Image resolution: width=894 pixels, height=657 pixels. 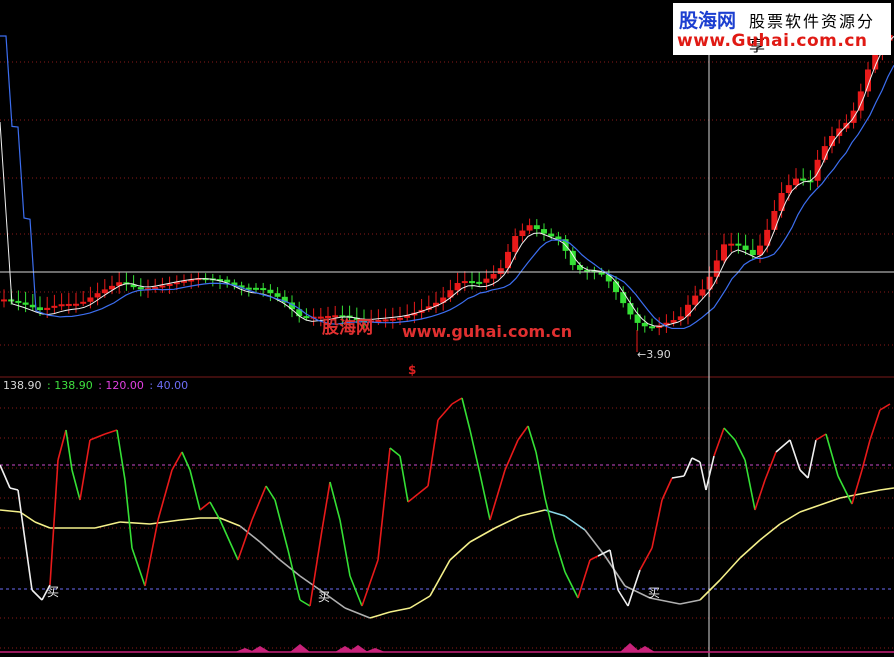 What do you see at coordinates (169, 385) in the screenshot?
I see `legend-value-4: : 40.00` at bounding box center [169, 385].